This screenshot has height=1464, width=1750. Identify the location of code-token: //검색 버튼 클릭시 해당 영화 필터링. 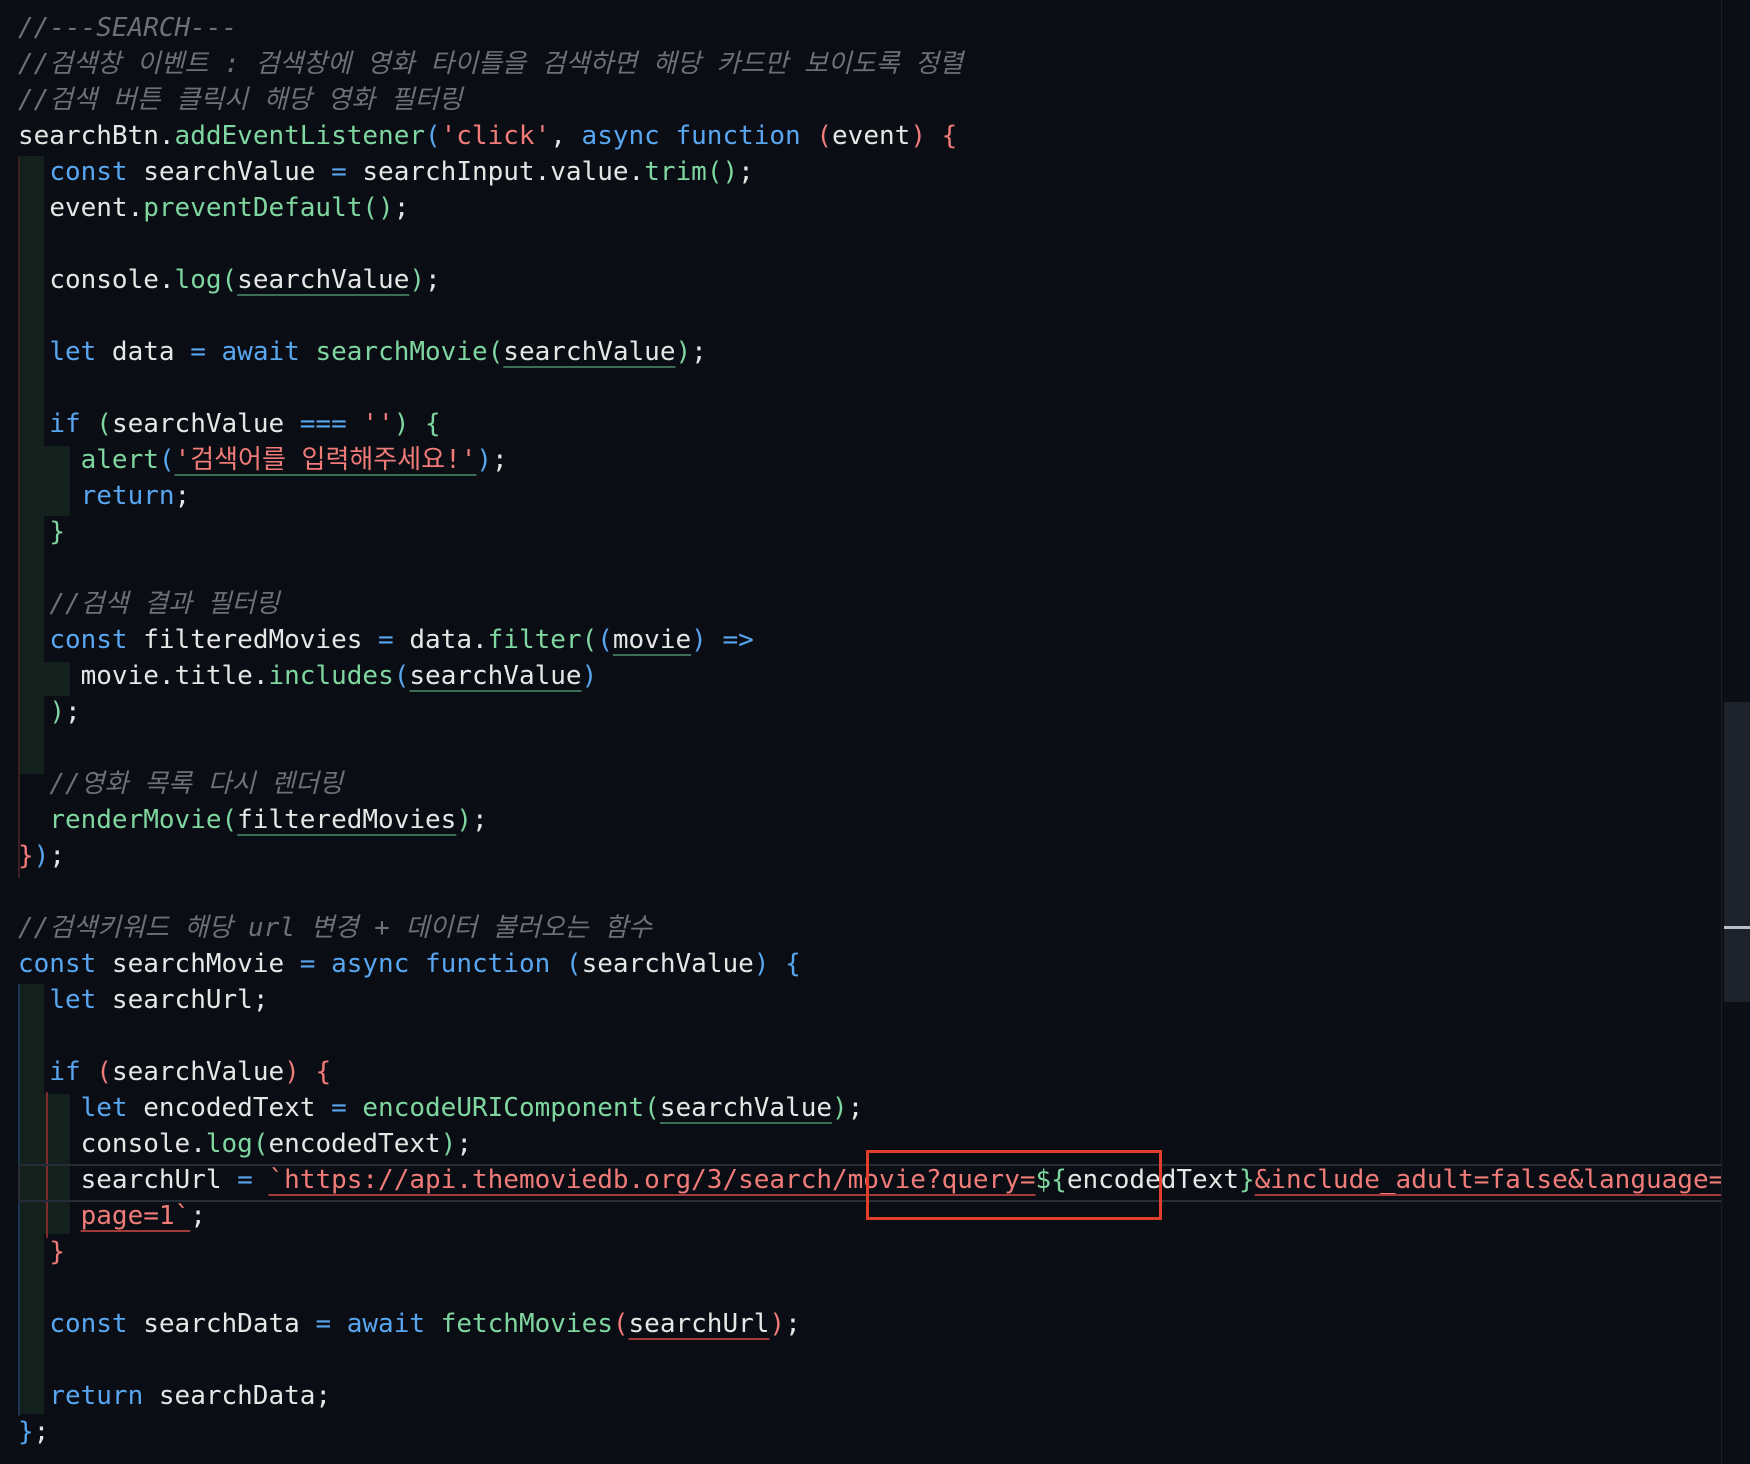
(240, 100).